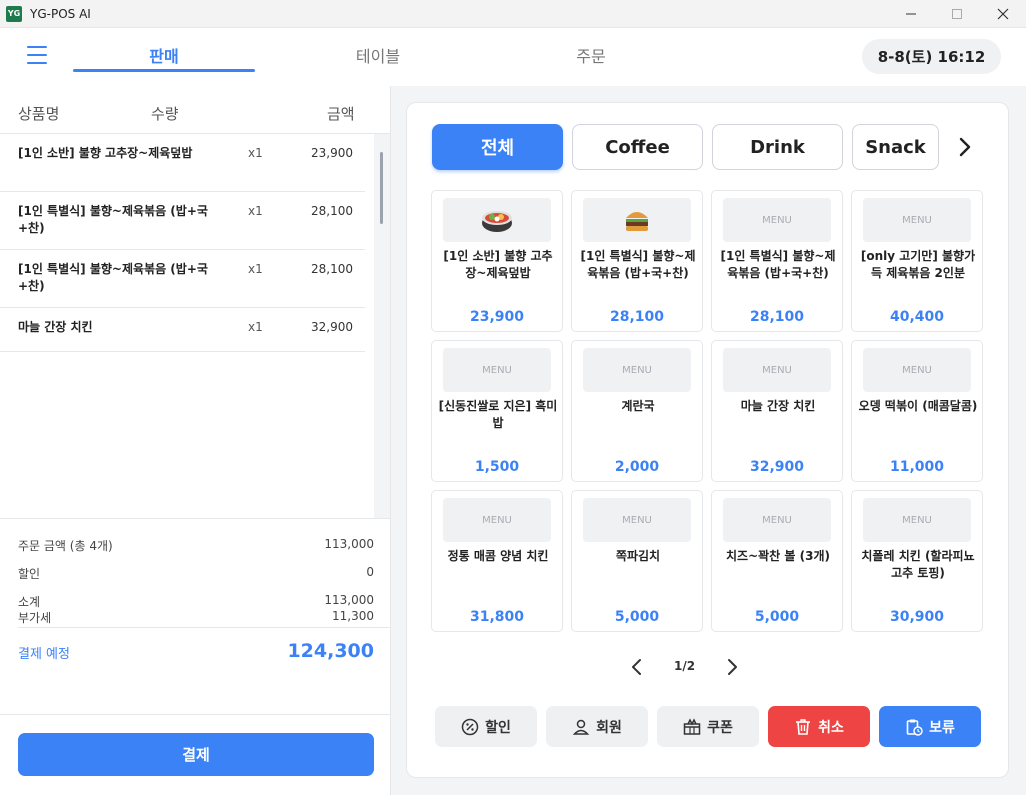 The width and height of the screenshot is (1026, 795). Describe the element at coordinates (497, 411) in the screenshot. I see `product-card: MENU [신동진쌀로 지은] 흑미밥 1,500` at that location.